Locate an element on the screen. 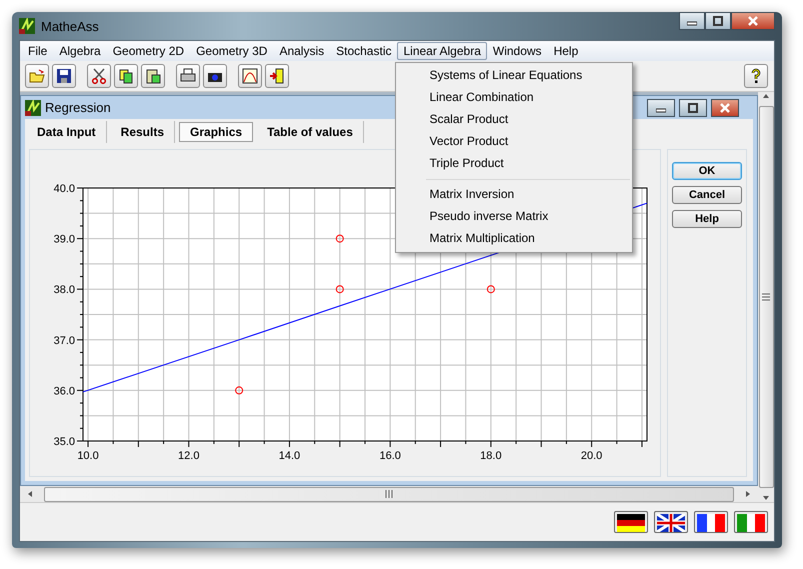  scroll-right-icon is located at coordinates (748, 494).